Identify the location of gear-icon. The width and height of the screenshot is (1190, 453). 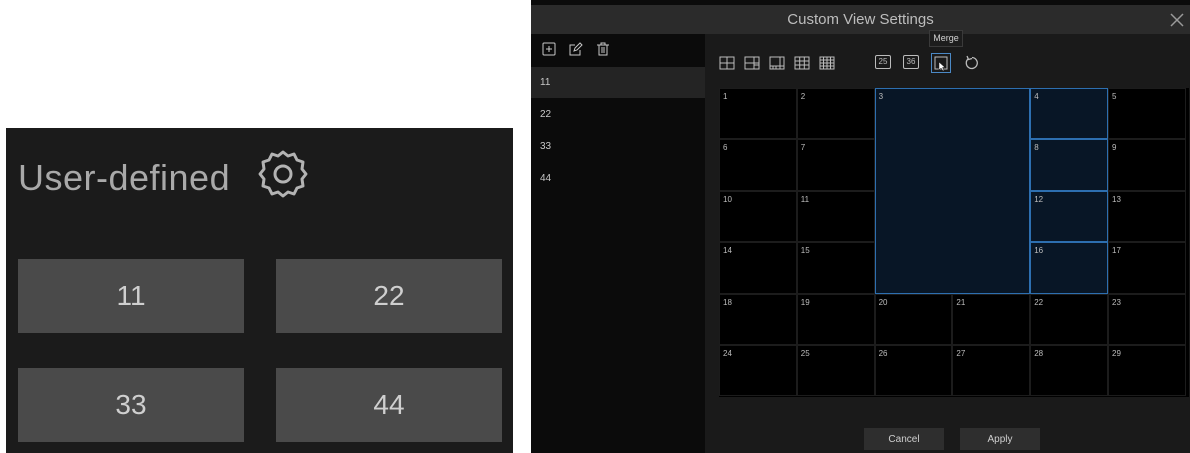
(283, 174).